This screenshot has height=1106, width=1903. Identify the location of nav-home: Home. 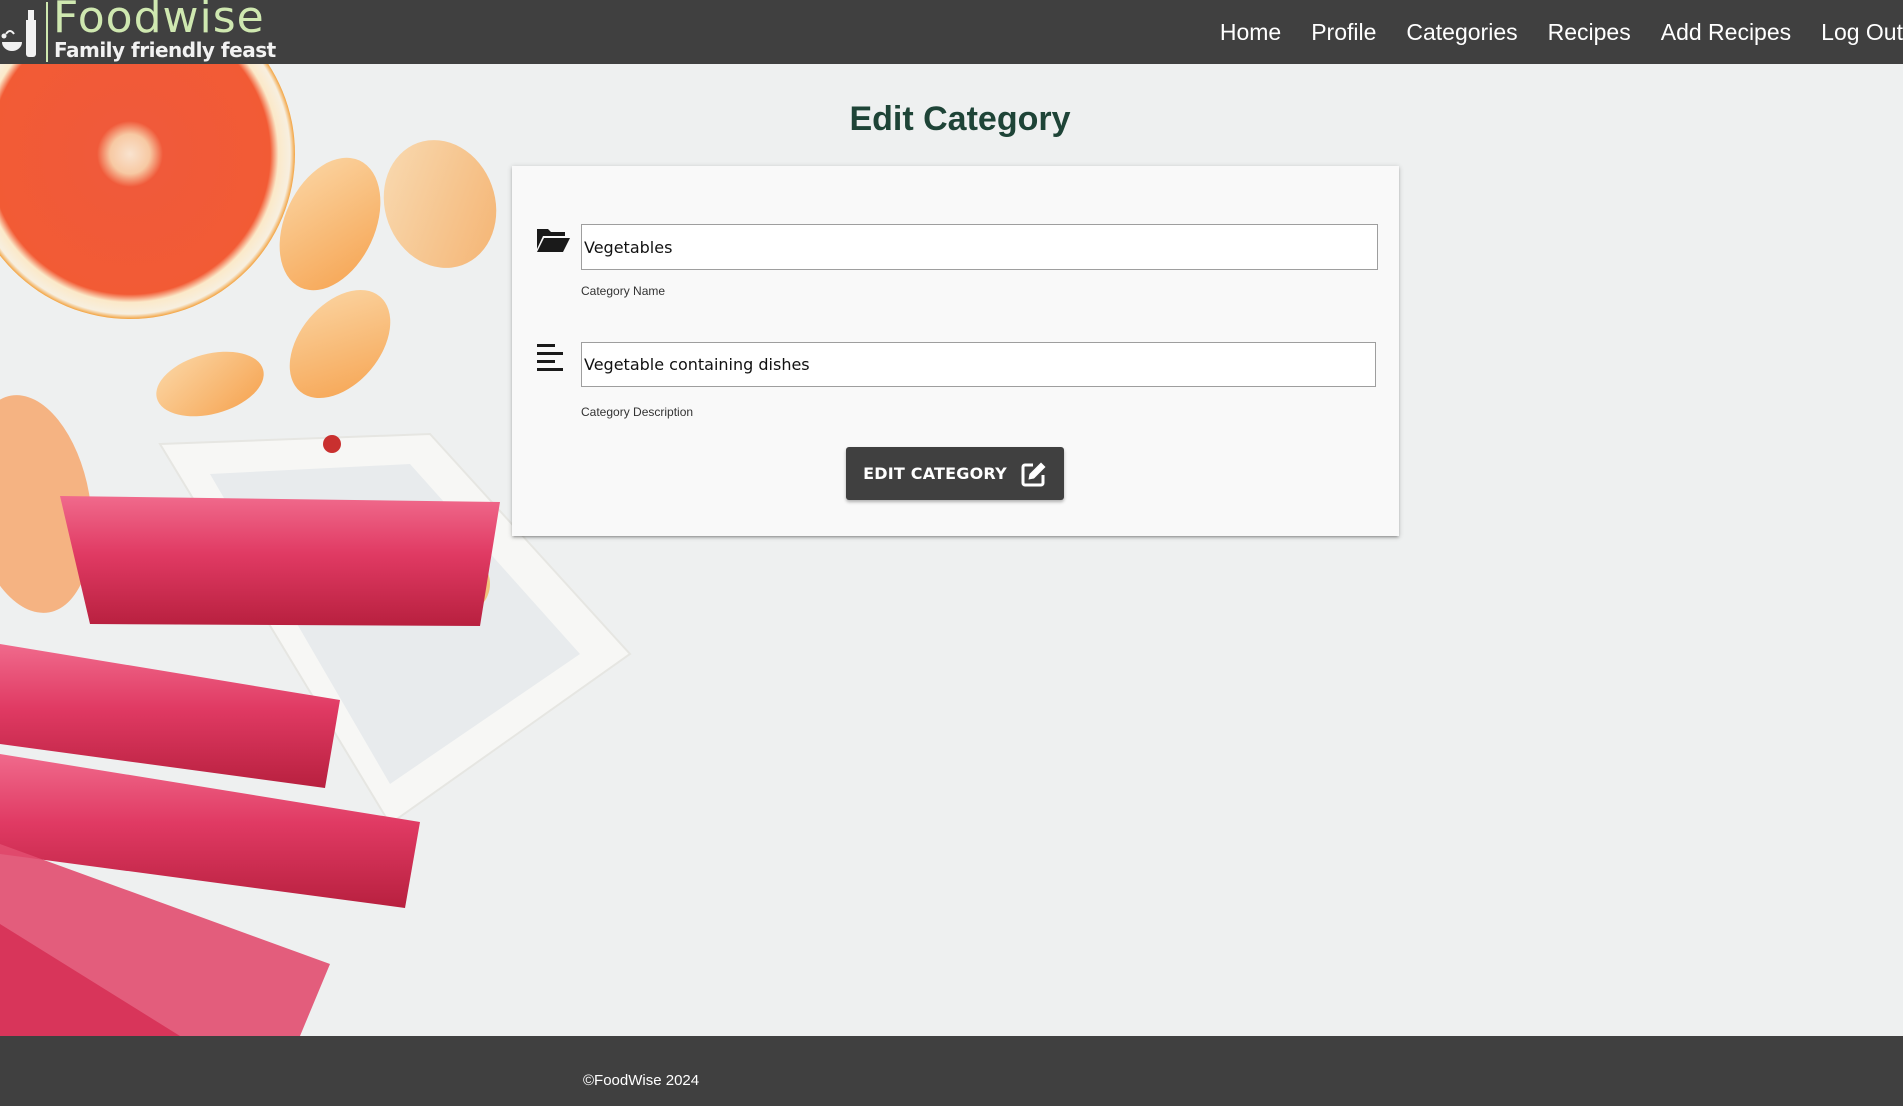
(1250, 32).